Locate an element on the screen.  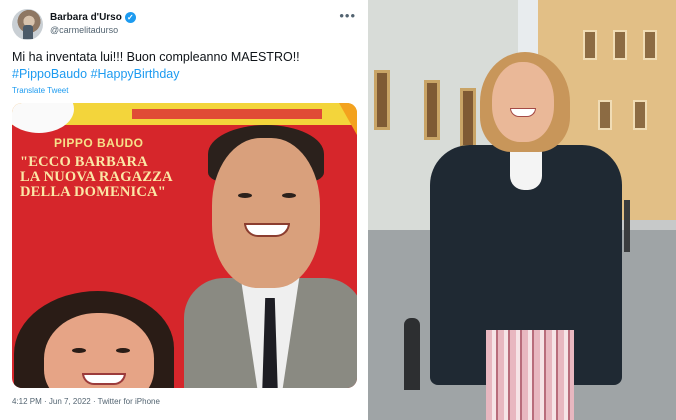
translate-tweet-link: Translate Tweet is located at coordinates (40, 90).